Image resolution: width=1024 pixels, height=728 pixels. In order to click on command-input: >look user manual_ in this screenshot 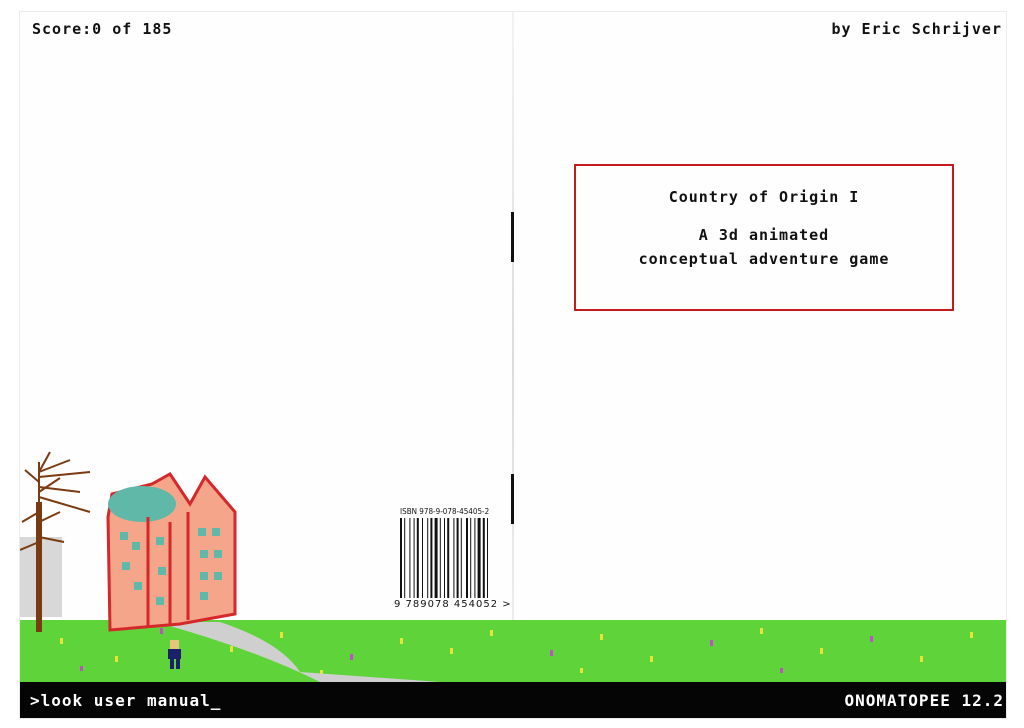, I will do `click(125, 700)`.